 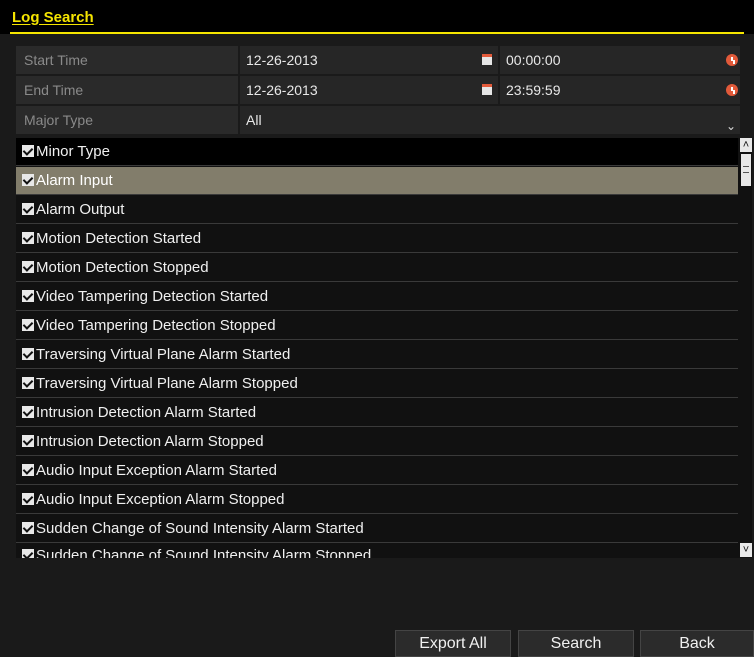 I want to click on list-item-label: Intrusion Detection Alarm Started, so click(x=146, y=413).